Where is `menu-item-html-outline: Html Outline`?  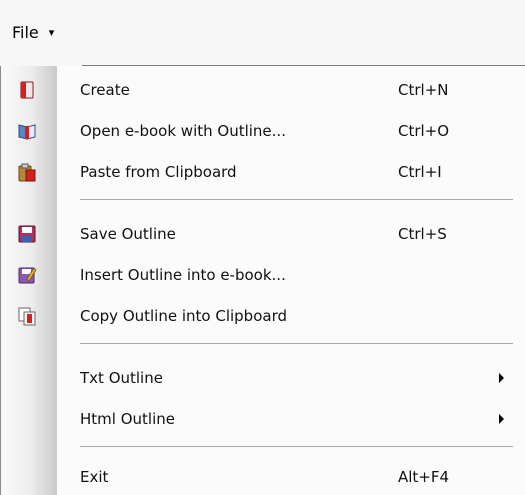
menu-item-html-outline: Html Outline is located at coordinates (262, 419).